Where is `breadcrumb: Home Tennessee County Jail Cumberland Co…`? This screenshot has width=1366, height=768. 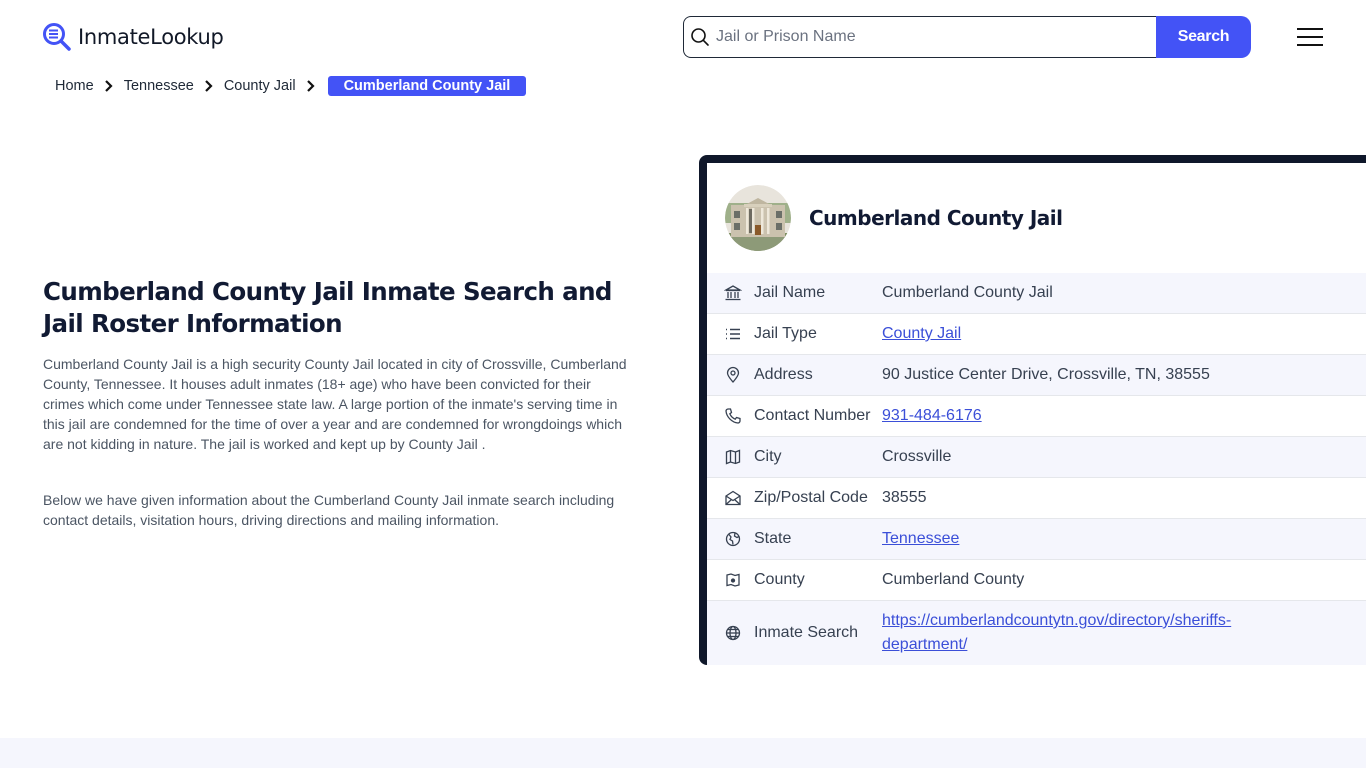
breadcrumb: Home Tennessee County Jail Cumberland Co… is located at coordinates (291, 86).